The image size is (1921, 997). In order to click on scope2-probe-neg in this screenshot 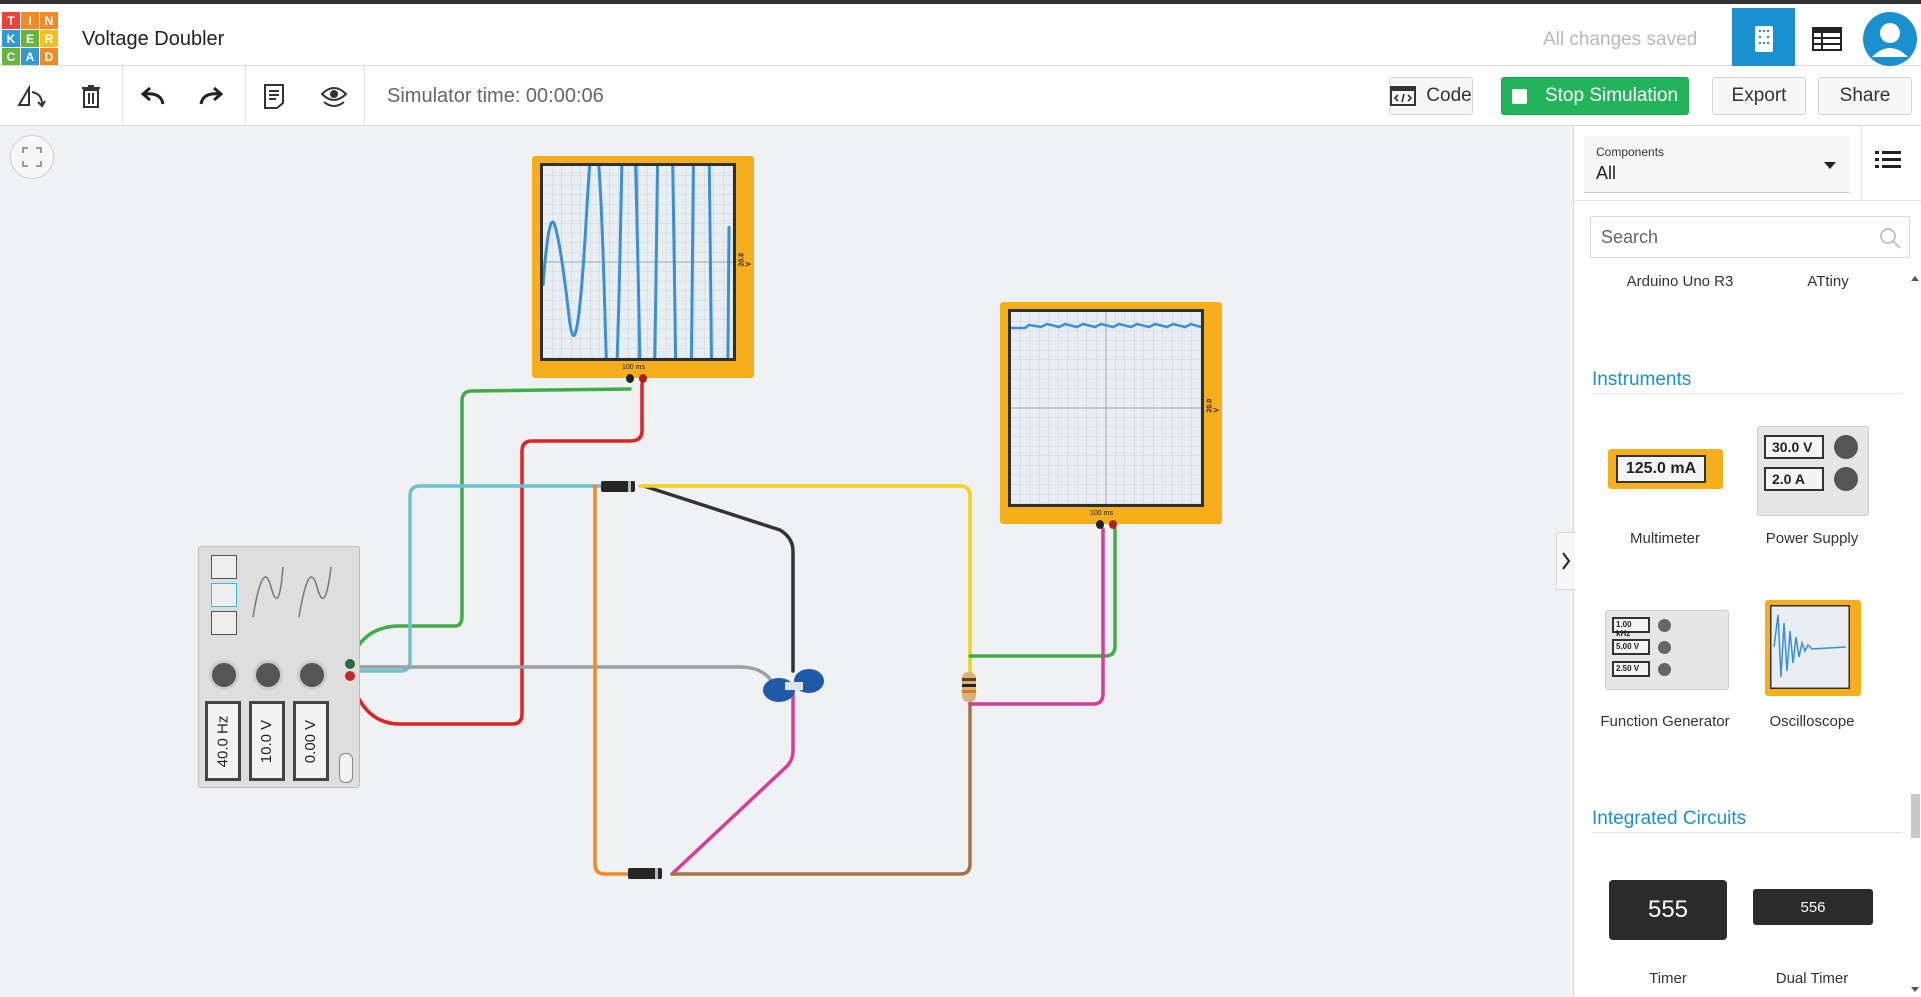, I will do `click(1100, 524)`.